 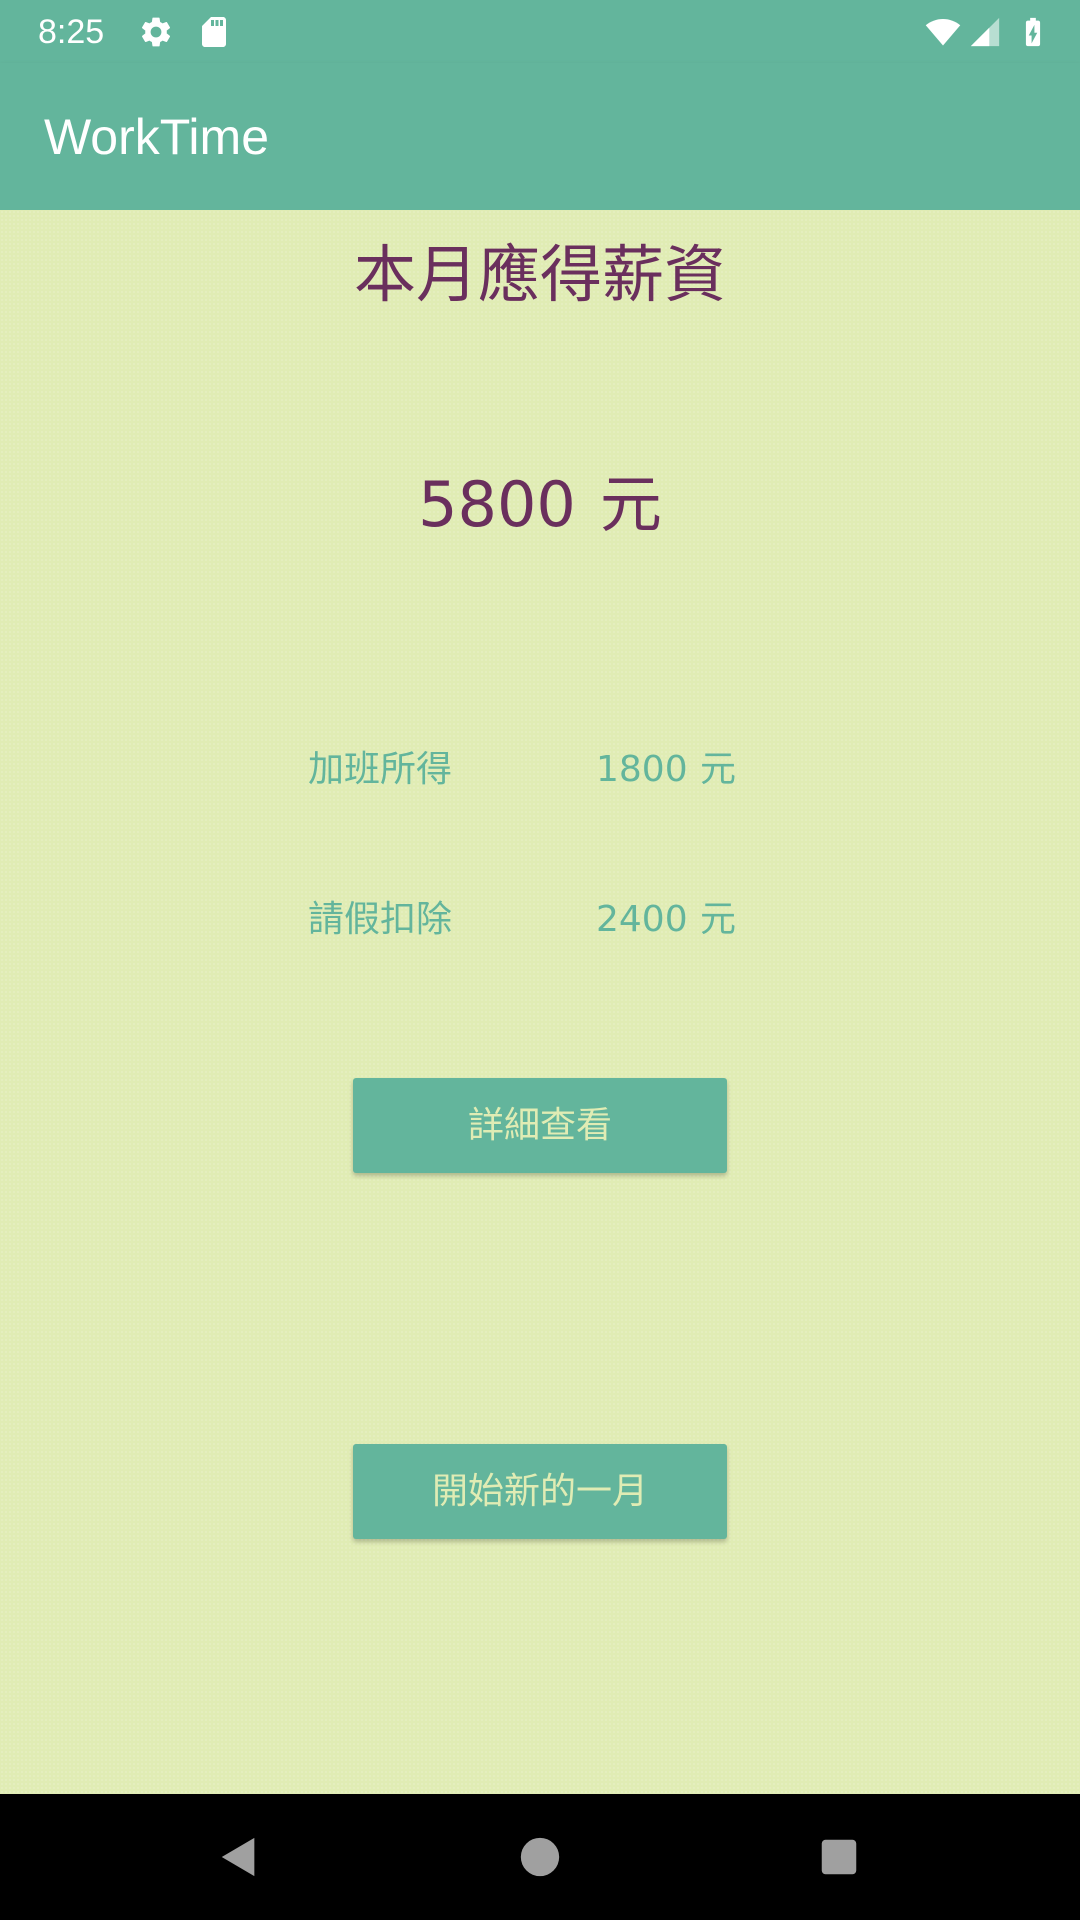 I want to click on battery-charging-icon, so click(x=1033, y=32).